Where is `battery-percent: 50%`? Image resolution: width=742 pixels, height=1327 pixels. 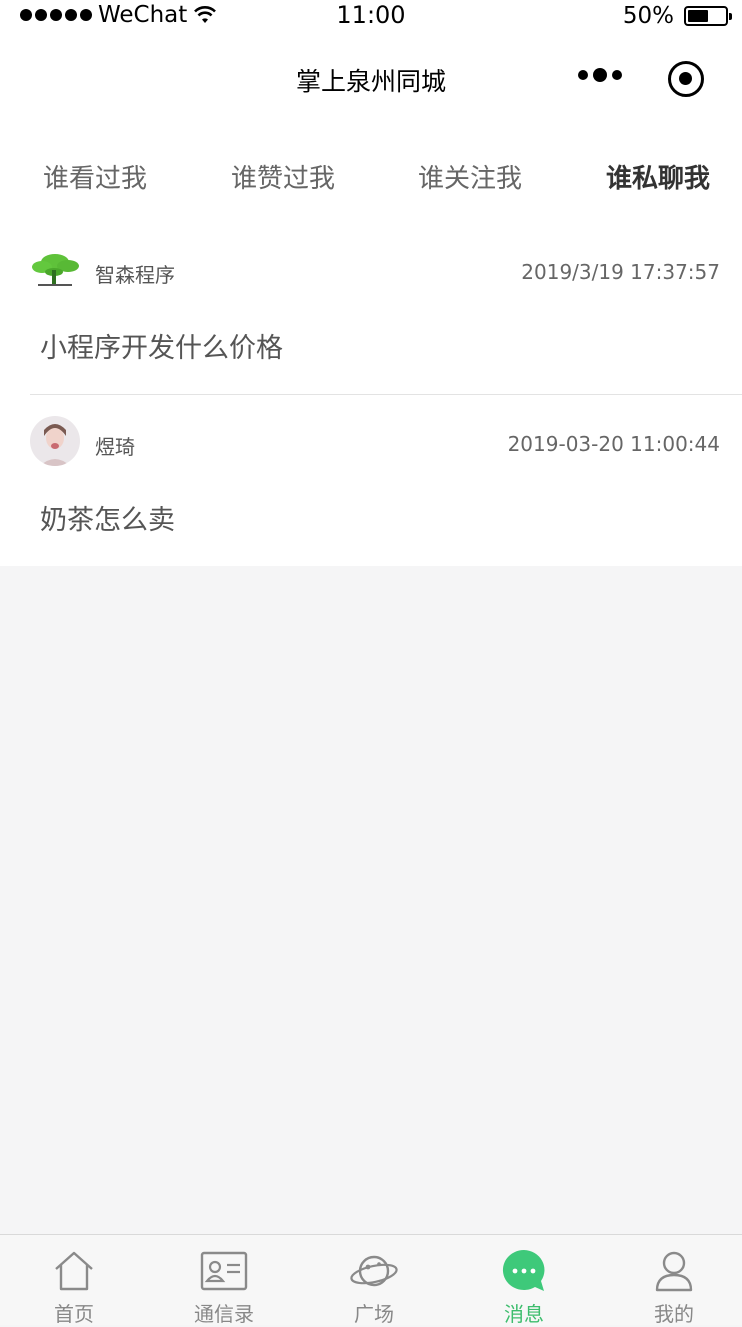 battery-percent: 50% is located at coordinates (648, 16).